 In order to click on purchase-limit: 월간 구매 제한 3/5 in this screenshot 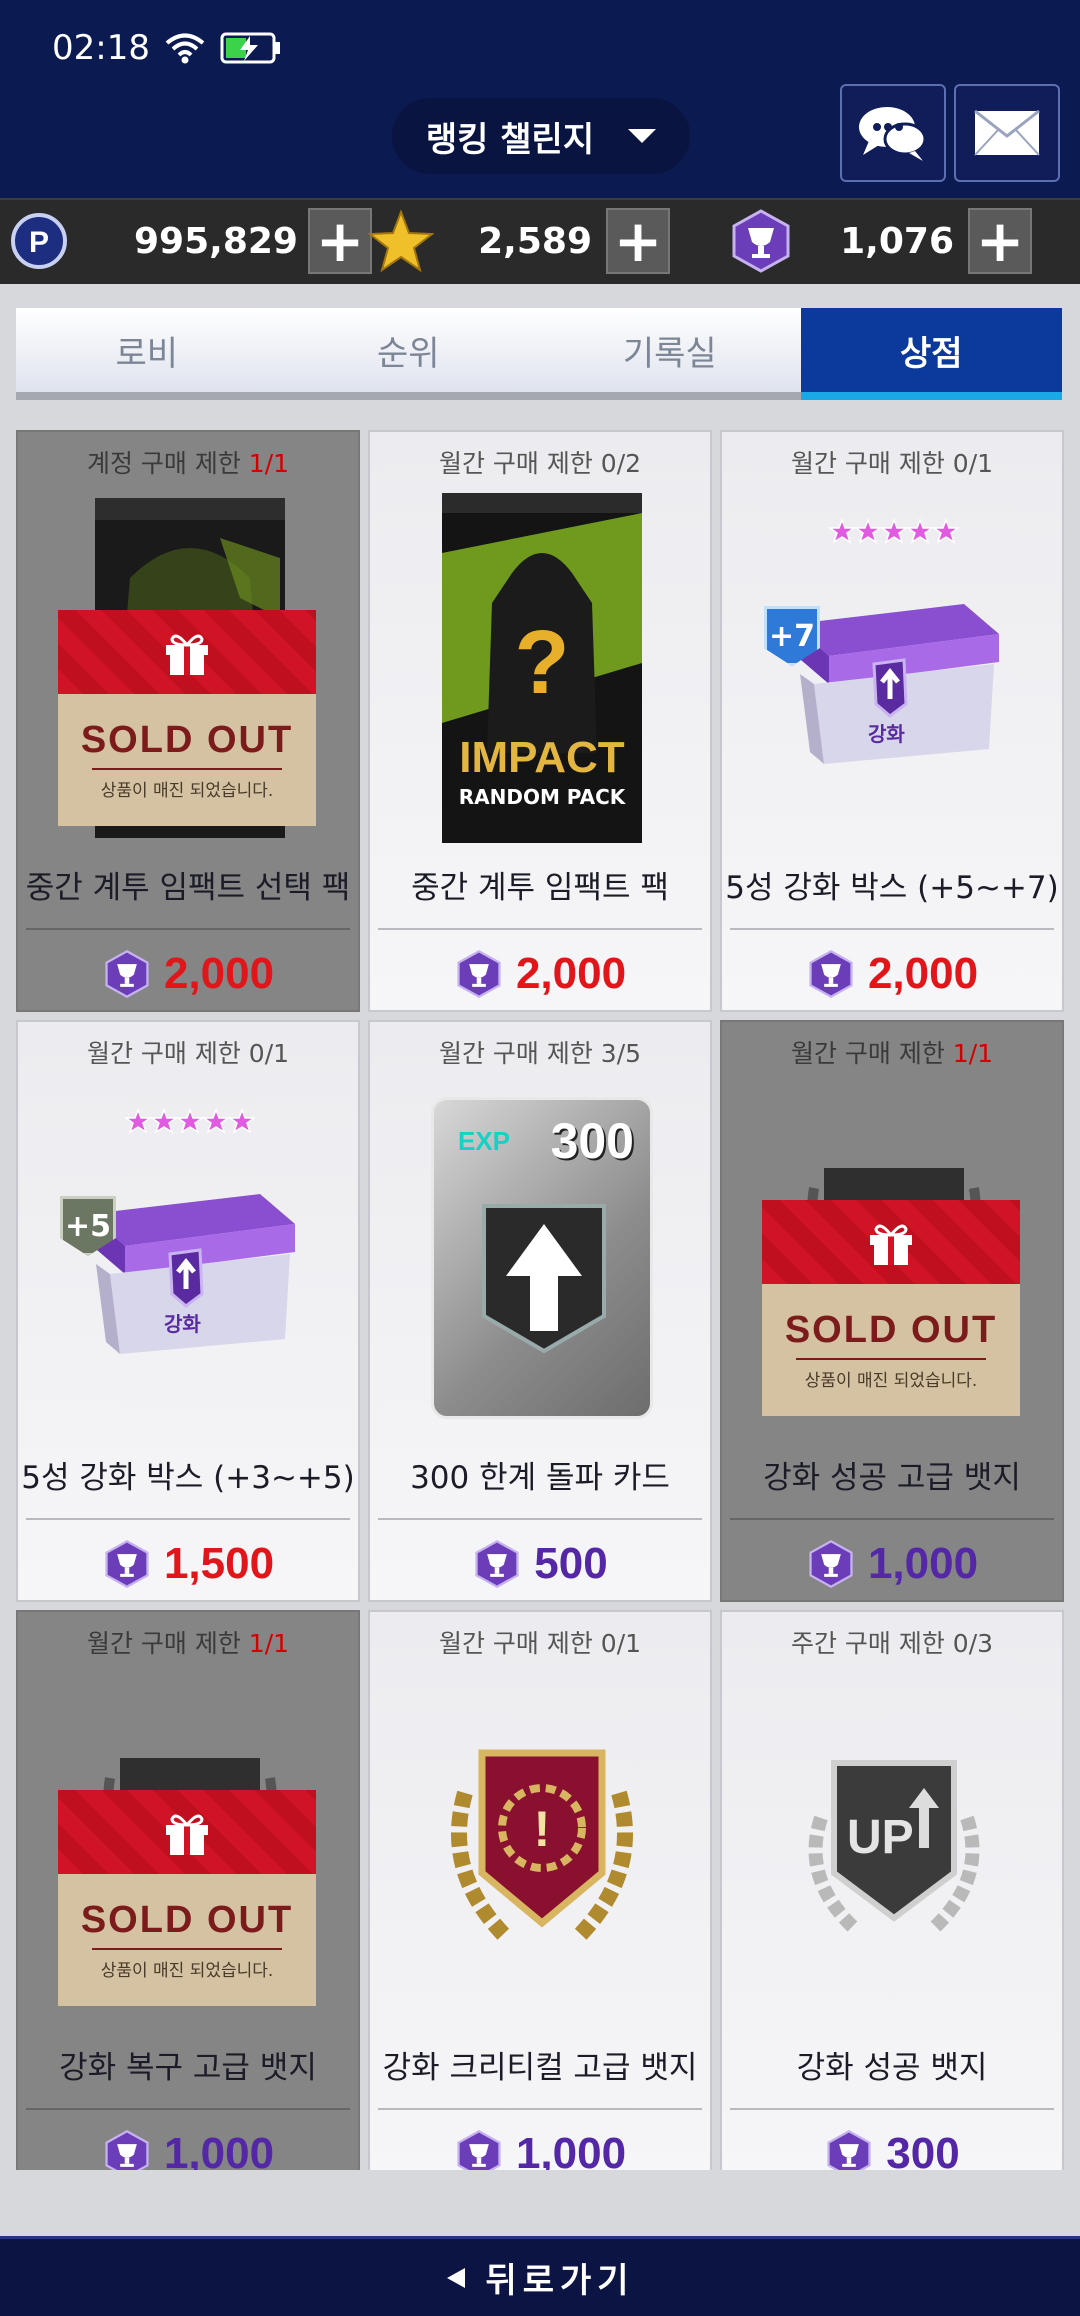, I will do `click(540, 1053)`.